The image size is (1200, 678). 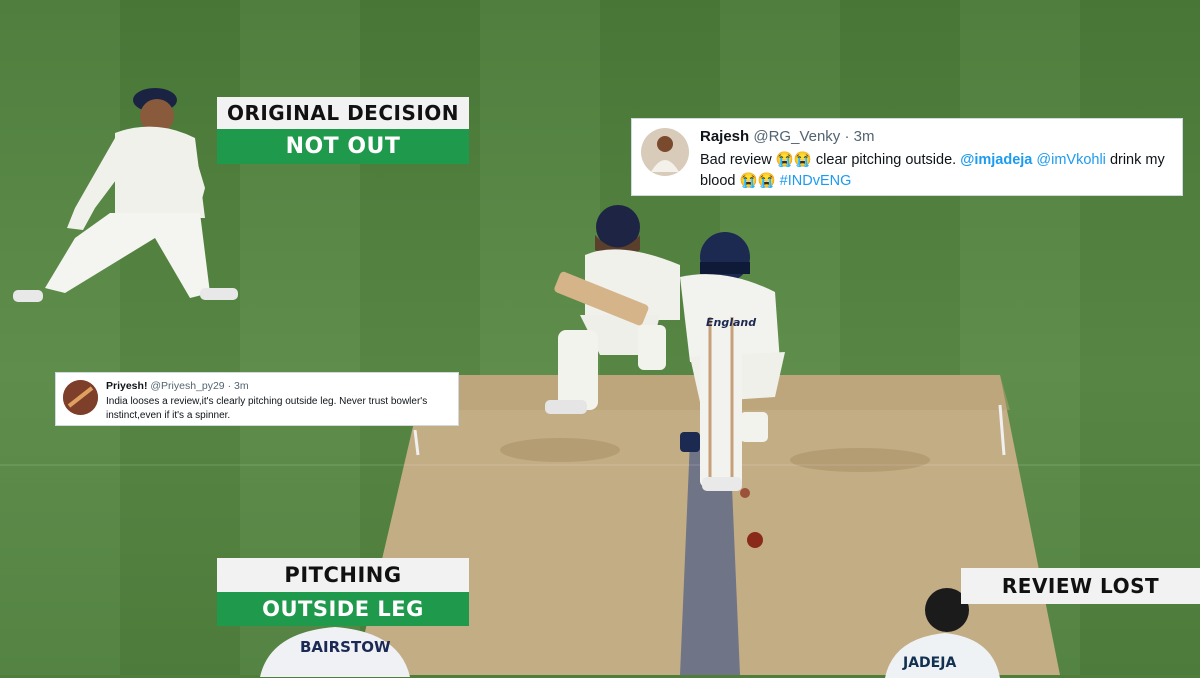 I want to click on tweet-mention: @imVkohli, so click(x=1071, y=160).